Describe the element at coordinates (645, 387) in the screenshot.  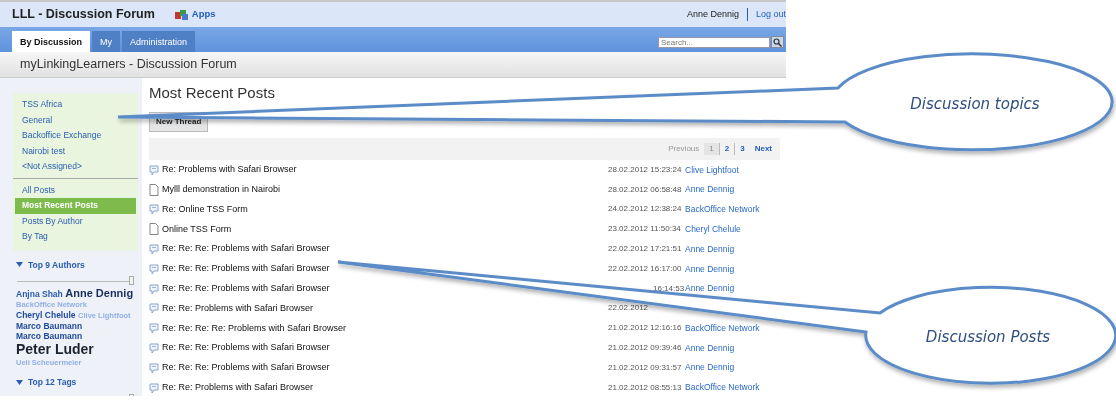
I see `post-date: 21.02.2012 08:55:13` at that location.